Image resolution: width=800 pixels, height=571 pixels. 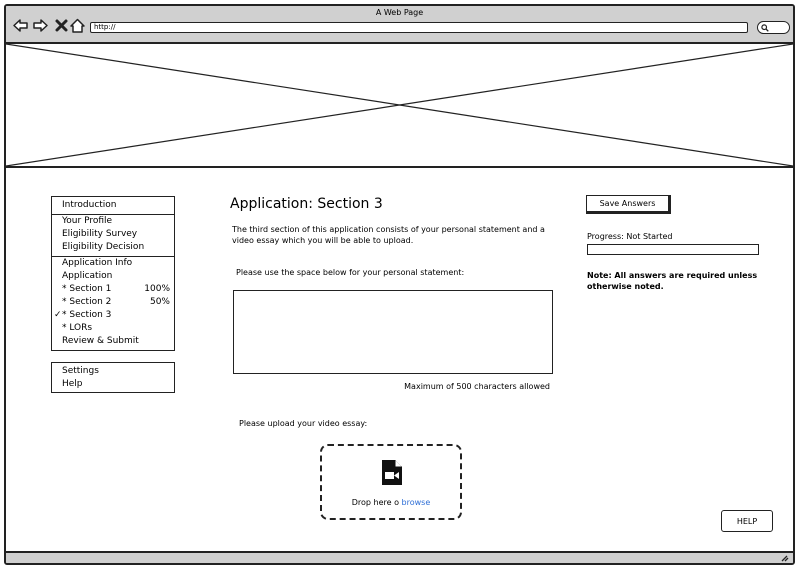 I want to click on sidebar-item-label: * LORs, so click(x=77, y=328).